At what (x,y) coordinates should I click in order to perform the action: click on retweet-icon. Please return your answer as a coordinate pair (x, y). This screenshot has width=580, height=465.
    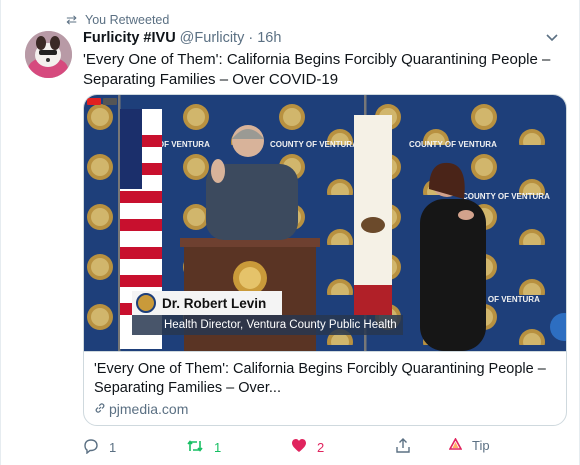
    Looking at the image, I should click on (195, 447).